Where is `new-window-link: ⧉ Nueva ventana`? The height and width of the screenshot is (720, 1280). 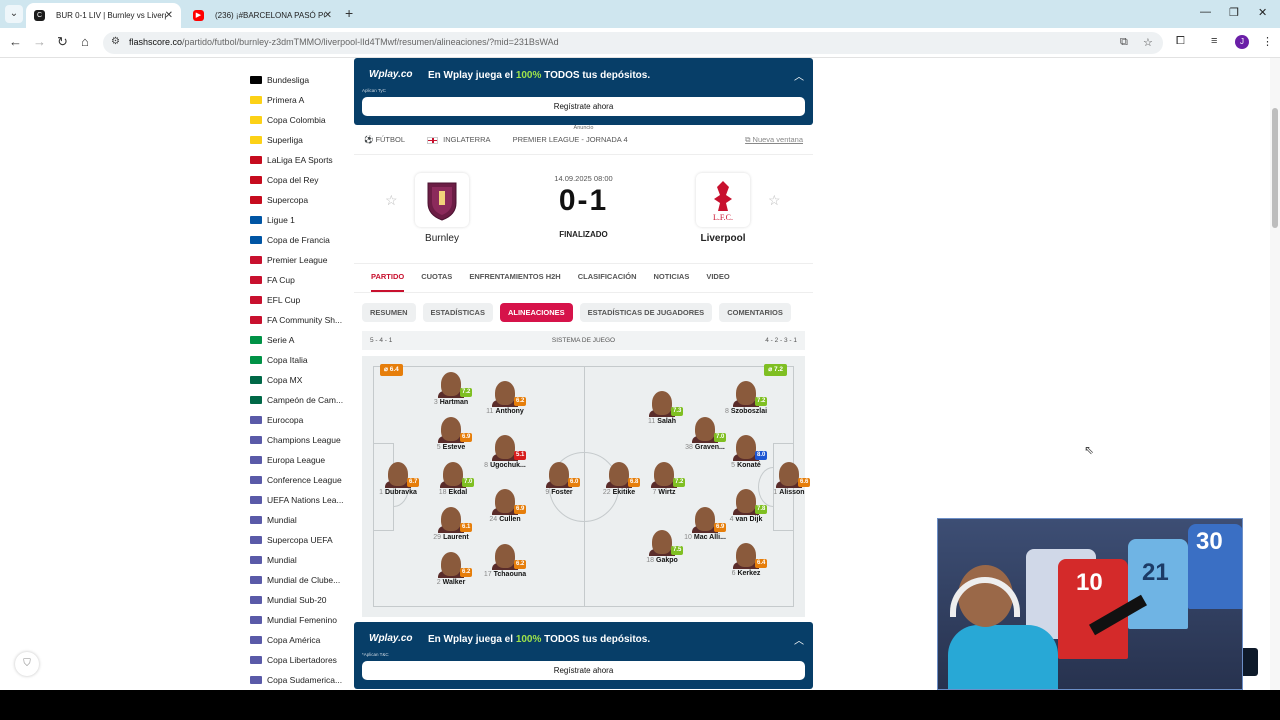
new-window-link: ⧉ Nueva ventana is located at coordinates (774, 140).